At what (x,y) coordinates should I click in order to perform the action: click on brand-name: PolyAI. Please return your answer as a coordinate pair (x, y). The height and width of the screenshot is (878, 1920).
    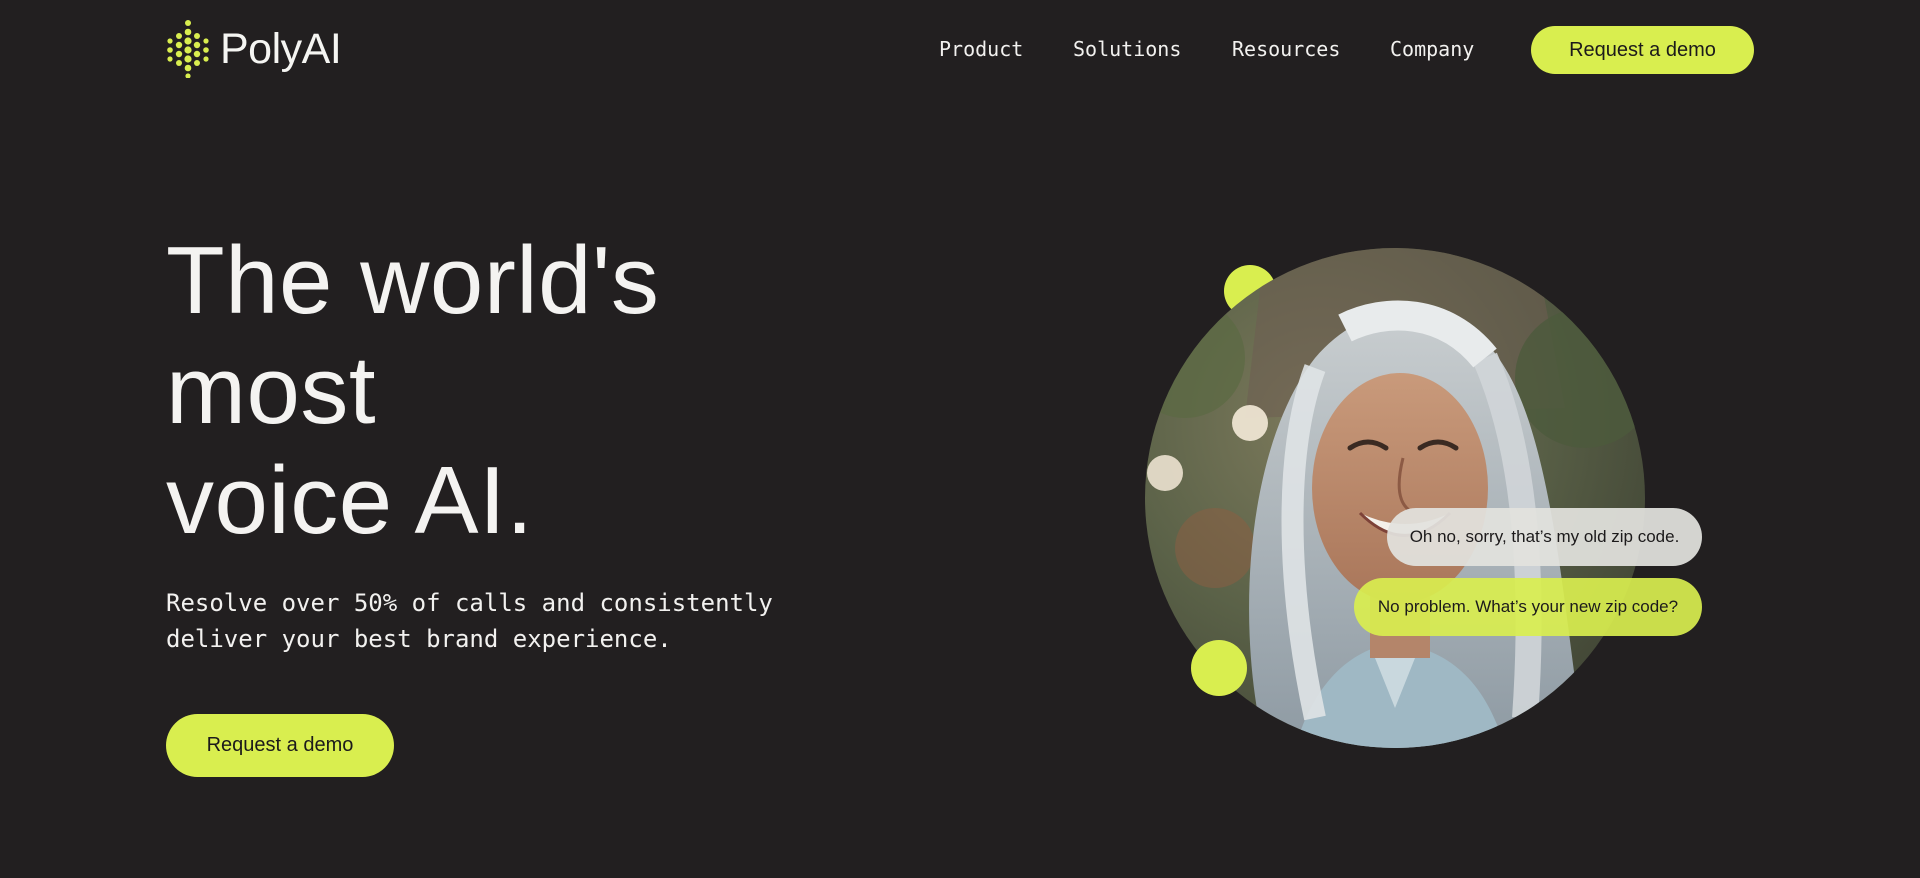
    Looking at the image, I should click on (281, 48).